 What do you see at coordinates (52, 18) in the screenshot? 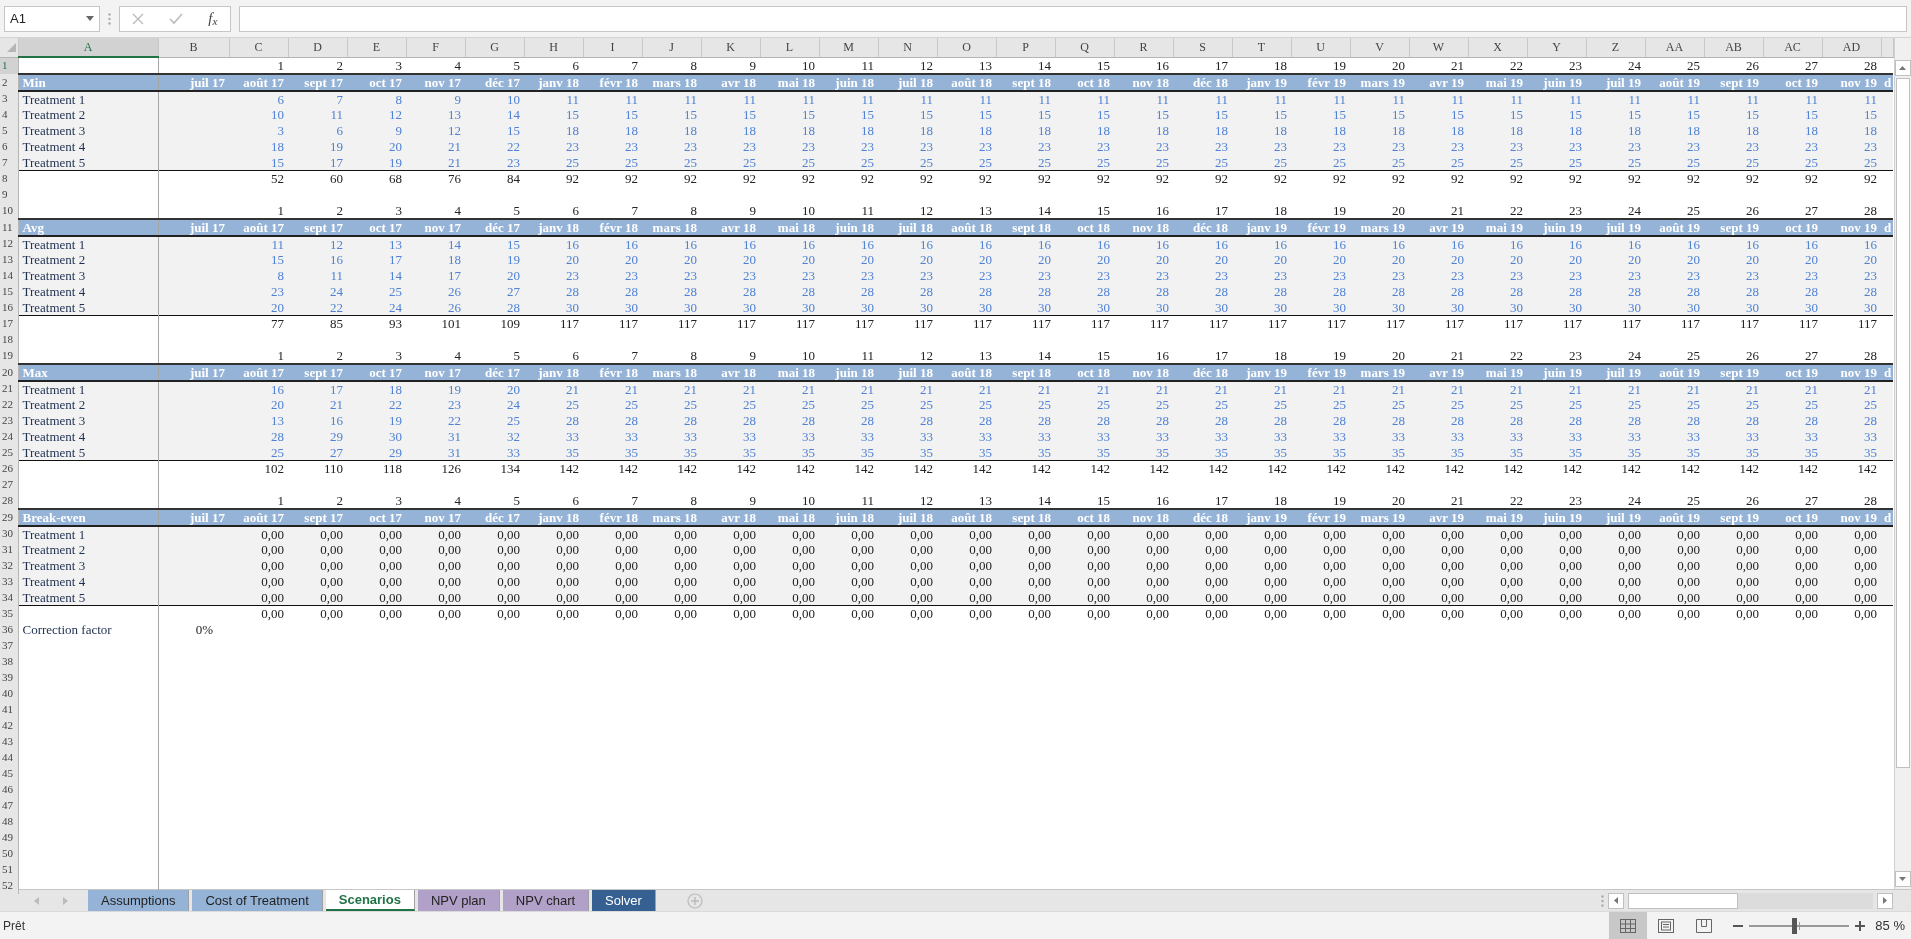
I see `name-box: A1` at bounding box center [52, 18].